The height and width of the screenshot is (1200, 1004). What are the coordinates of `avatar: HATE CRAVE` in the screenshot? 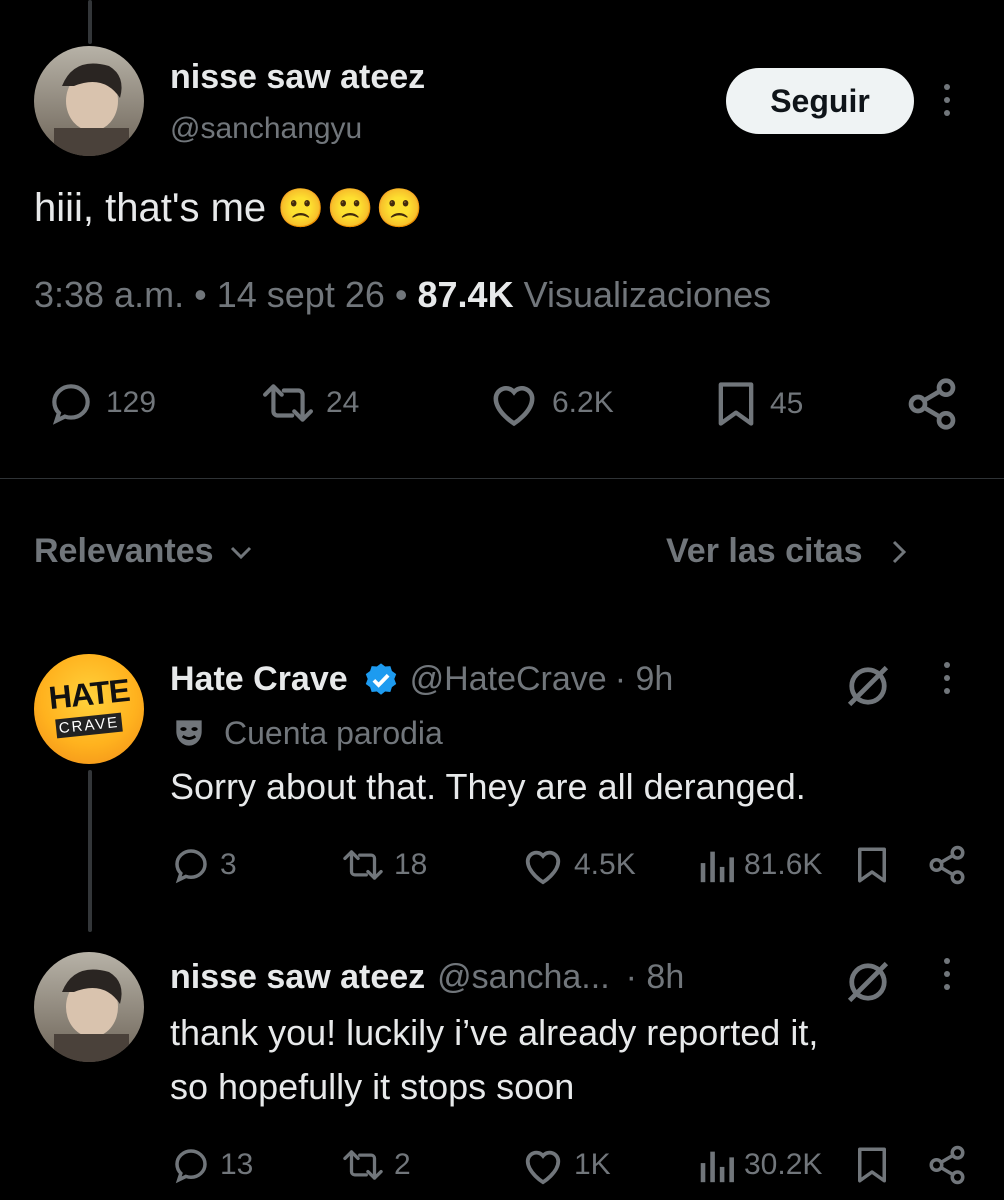 It's located at (89, 709).